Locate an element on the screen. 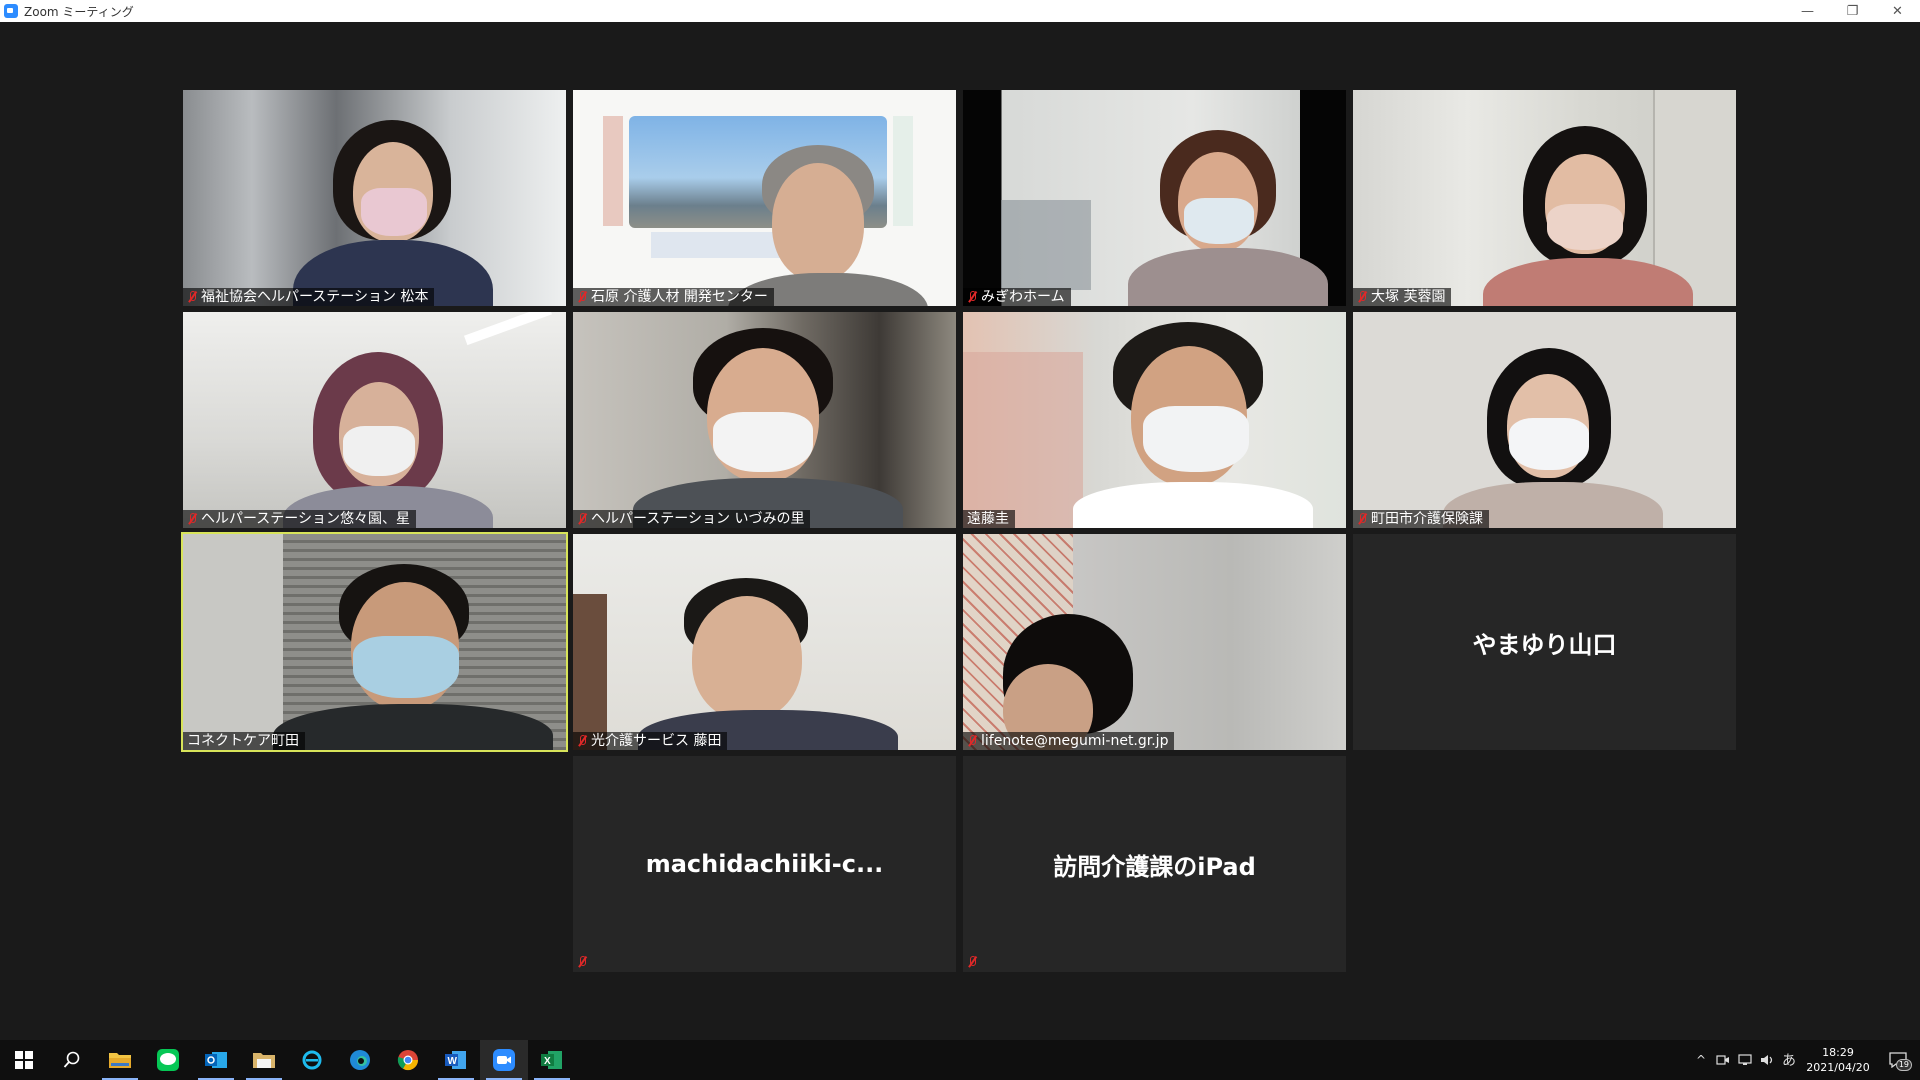 This screenshot has width=1920, height=1080. outlook-button is located at coordinates (216, 1060).